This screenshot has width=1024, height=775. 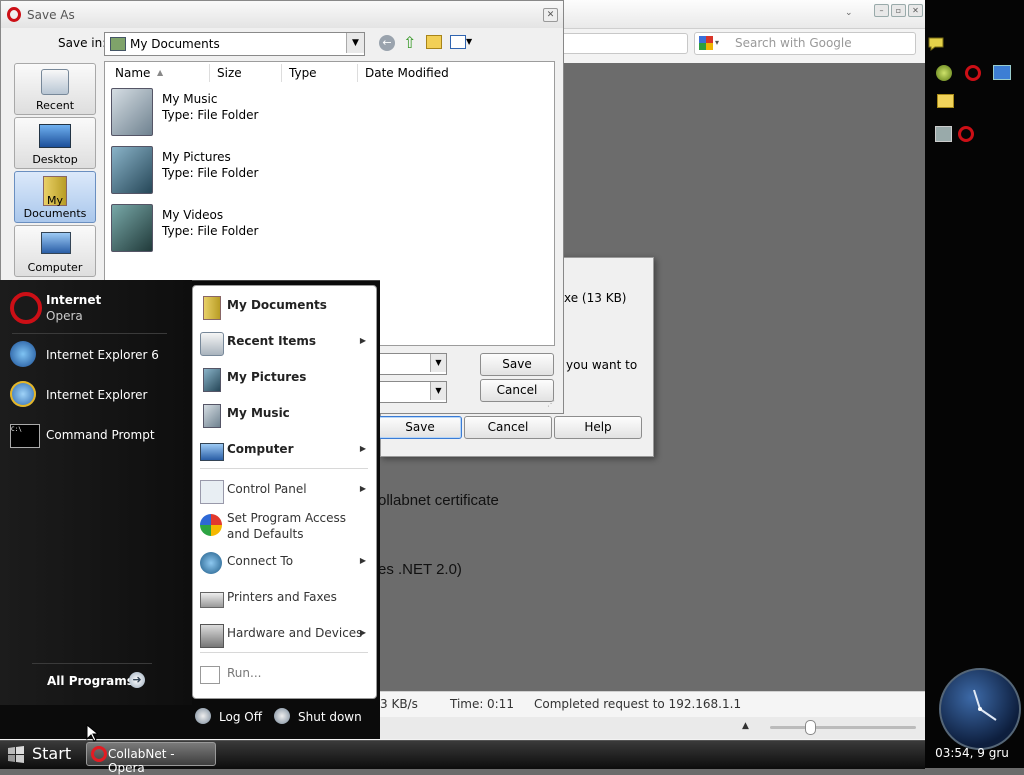 I want to click on menu-item-label: Recent Items, so click(x=272, y=341).